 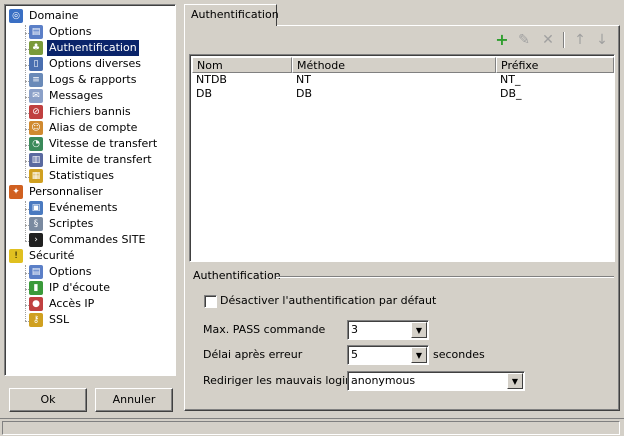 What do you see at coordinates (16, 256) in the screenshot?
I see `security-icon: !` at bounding box center [16, 256].